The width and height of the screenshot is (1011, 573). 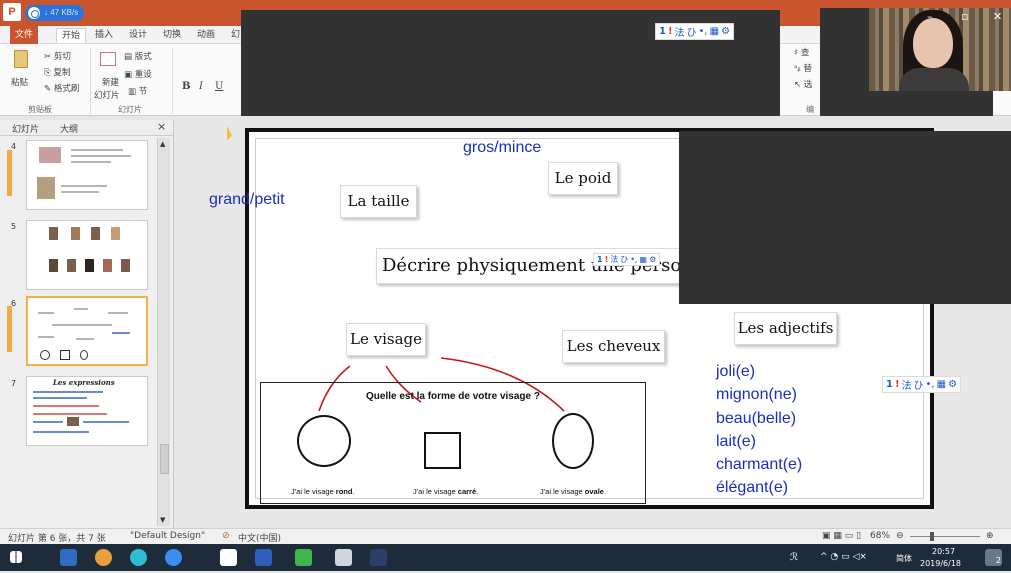 What do you see at coordinates (103, 557) in the screenshot?
I see `browser-icon` at bounding box center [103, 557].